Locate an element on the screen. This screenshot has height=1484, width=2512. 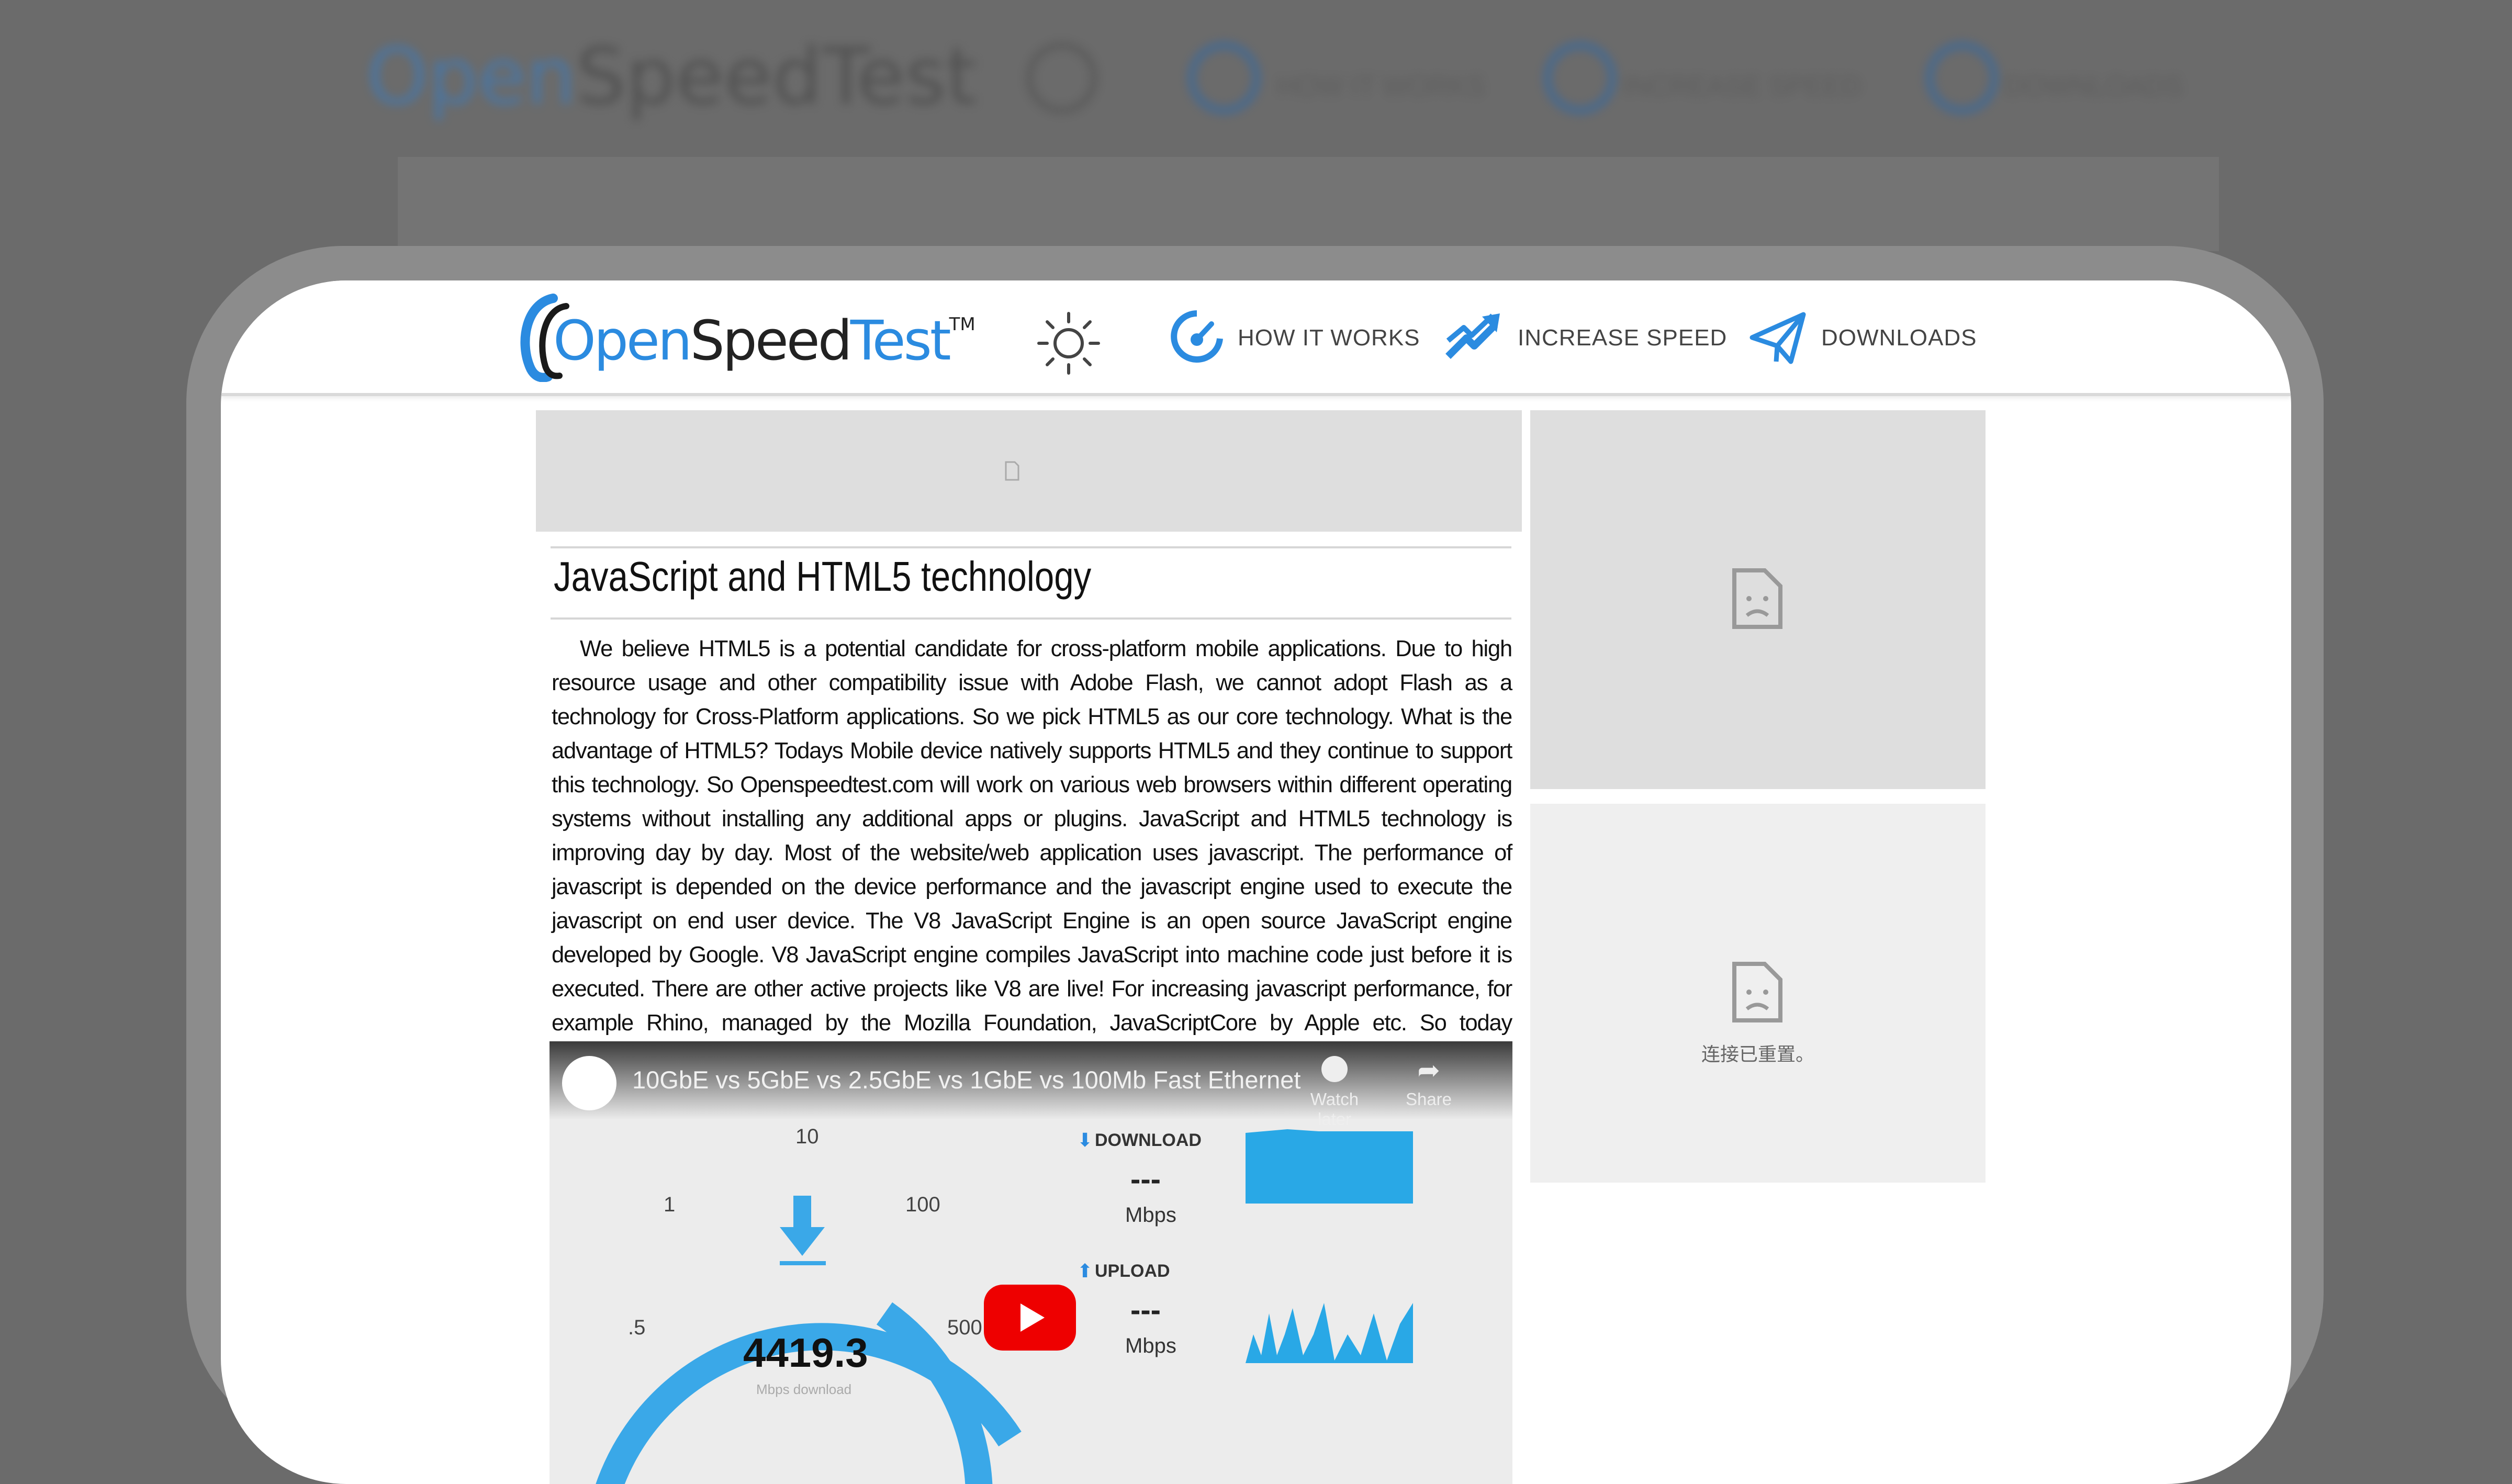
theme-toggle-button is located at coordinates (1069, 343).